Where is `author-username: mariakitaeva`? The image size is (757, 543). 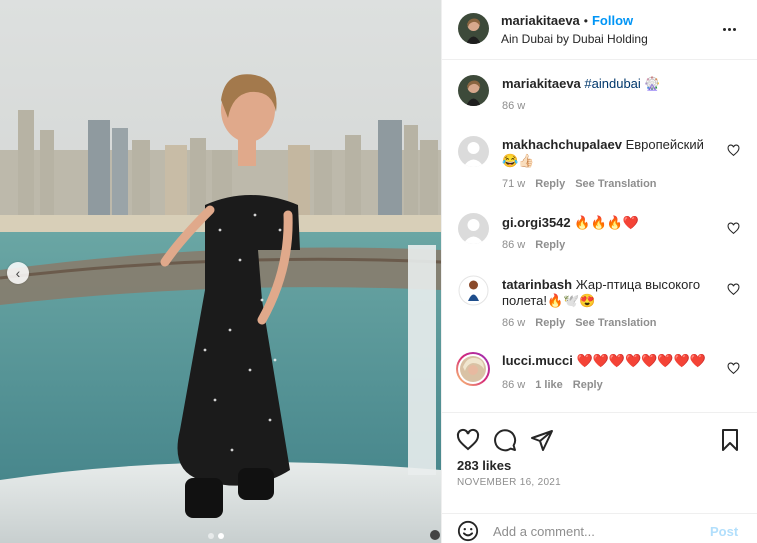
author-username: mariakitaeva is located at coordinates (540, 20).